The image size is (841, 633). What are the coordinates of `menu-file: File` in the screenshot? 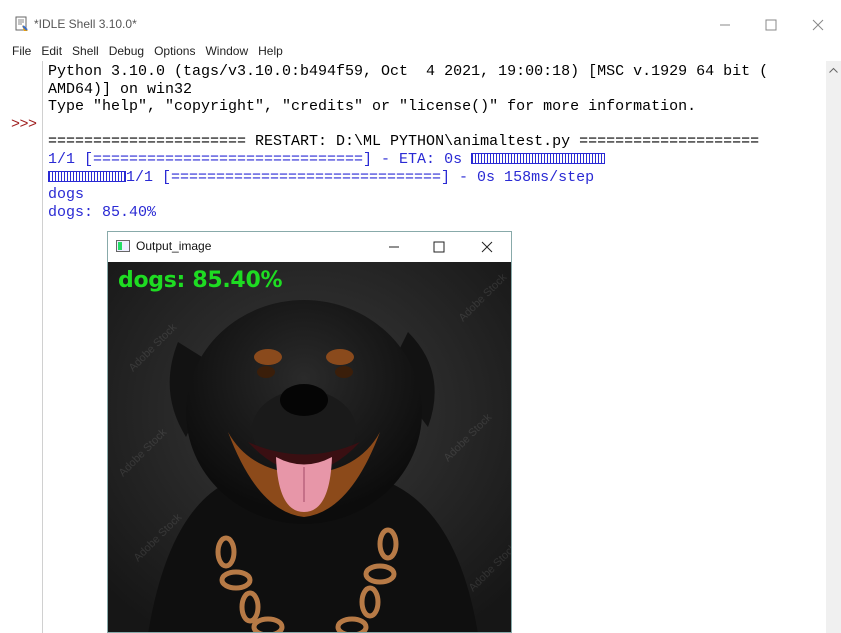 It's located at (17, 51).